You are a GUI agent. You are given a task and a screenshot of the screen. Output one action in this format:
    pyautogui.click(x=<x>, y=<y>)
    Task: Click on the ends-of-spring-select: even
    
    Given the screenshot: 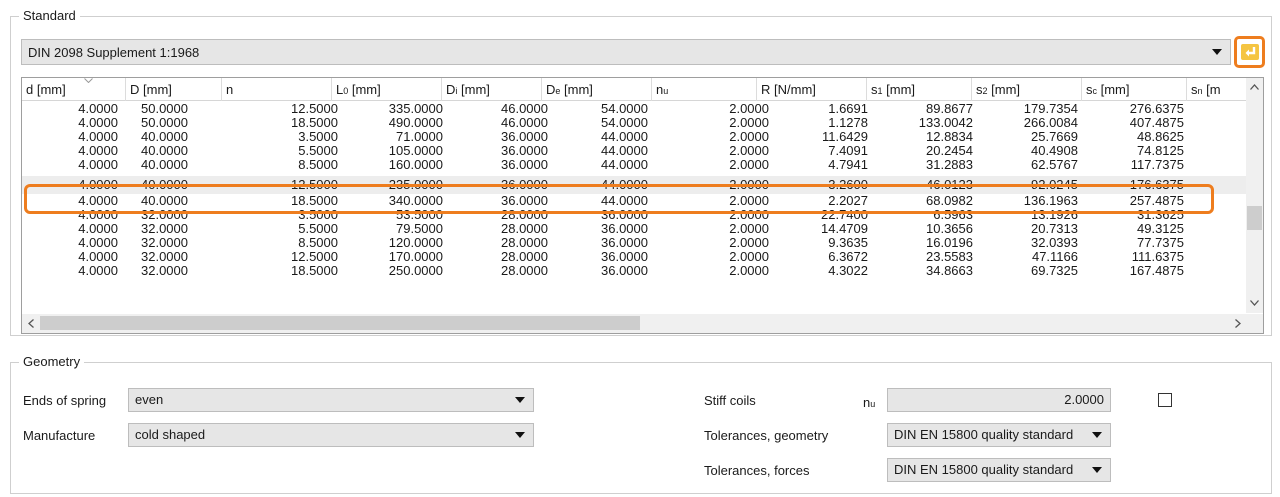 What is the action you would take?
    pyautogui.click(x=331, y=400)
    